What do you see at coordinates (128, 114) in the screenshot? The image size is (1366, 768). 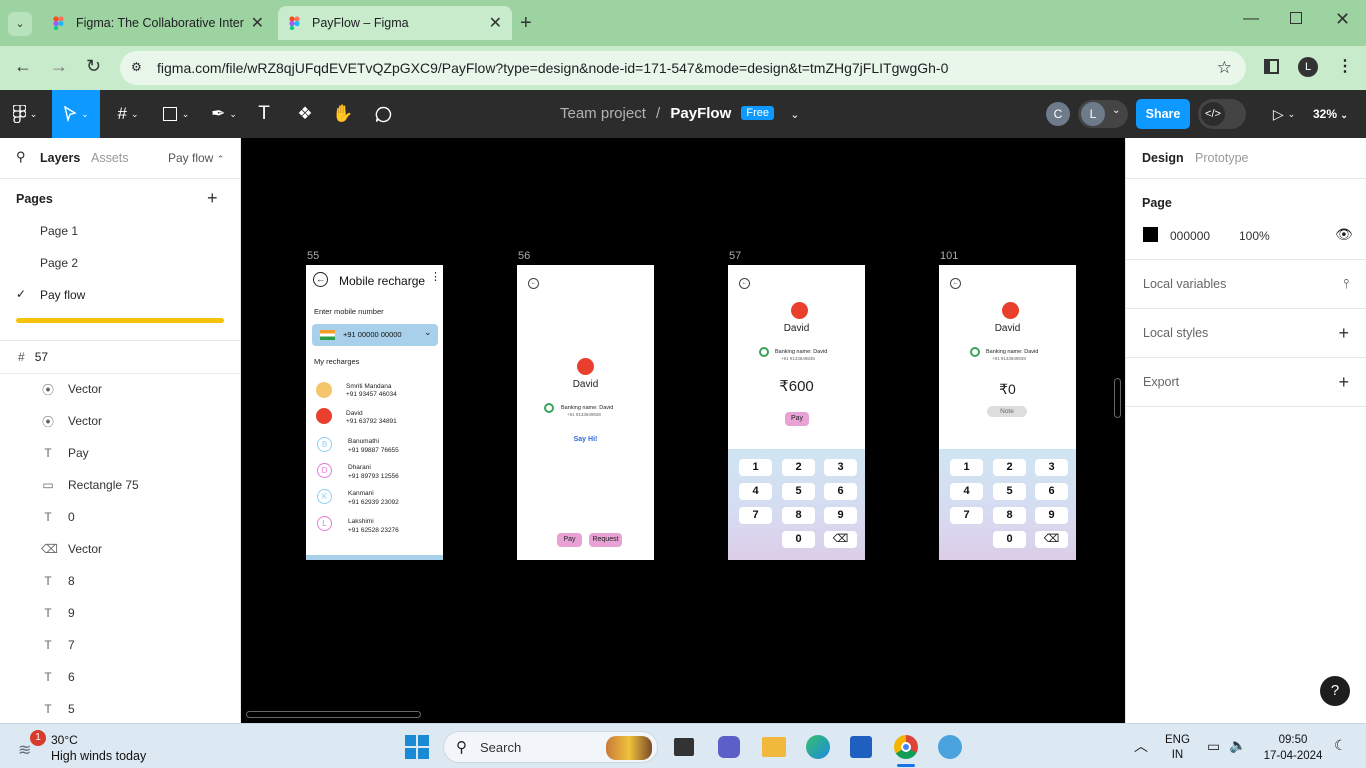 I see `frame-tool-icon: # ⌄` at bounding box center [128, 114].